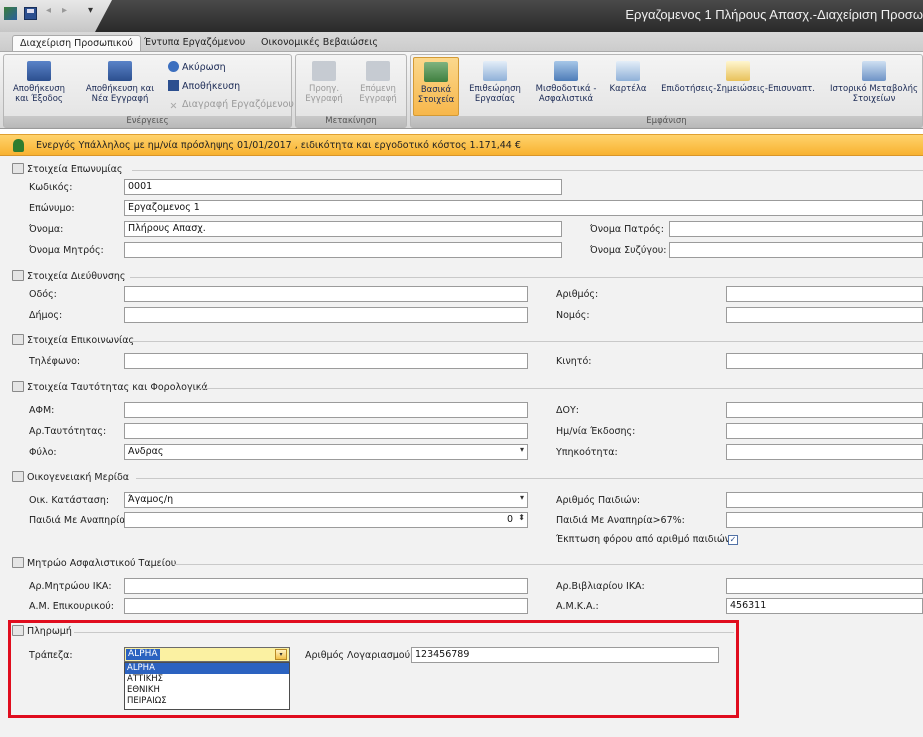 This screenshot has height=737, width=923. Describe the element at coordinates (326, 520) in the screenshot. I see `disabled-children-spinner: 0 ⬍` at that location.